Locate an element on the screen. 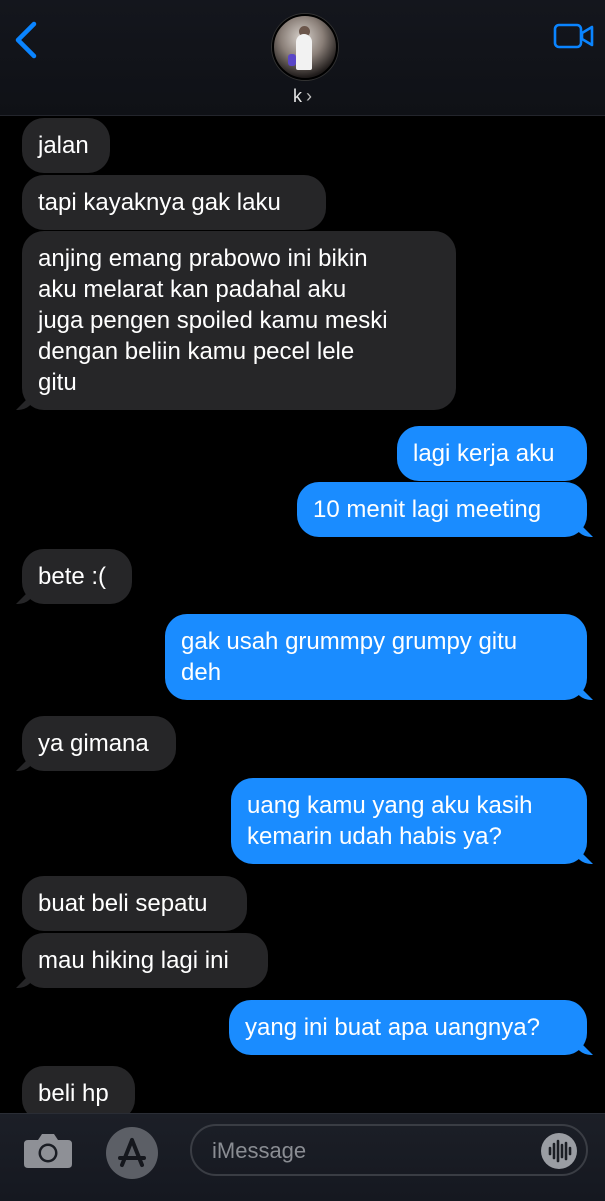 Image resolution: width=605 pixels, height=1201 pixels. video-camera-icon is located at coordinates (573, 36).